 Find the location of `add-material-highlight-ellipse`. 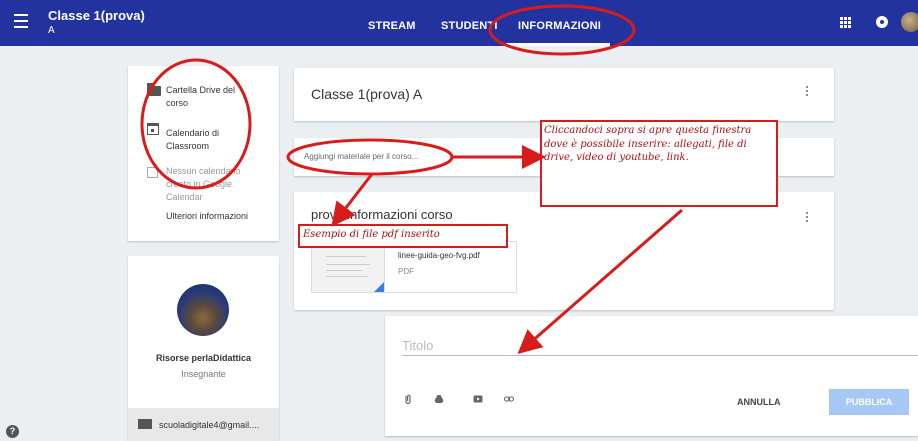

add-material-highlight-ellipse is located at coordinates (370, 157).